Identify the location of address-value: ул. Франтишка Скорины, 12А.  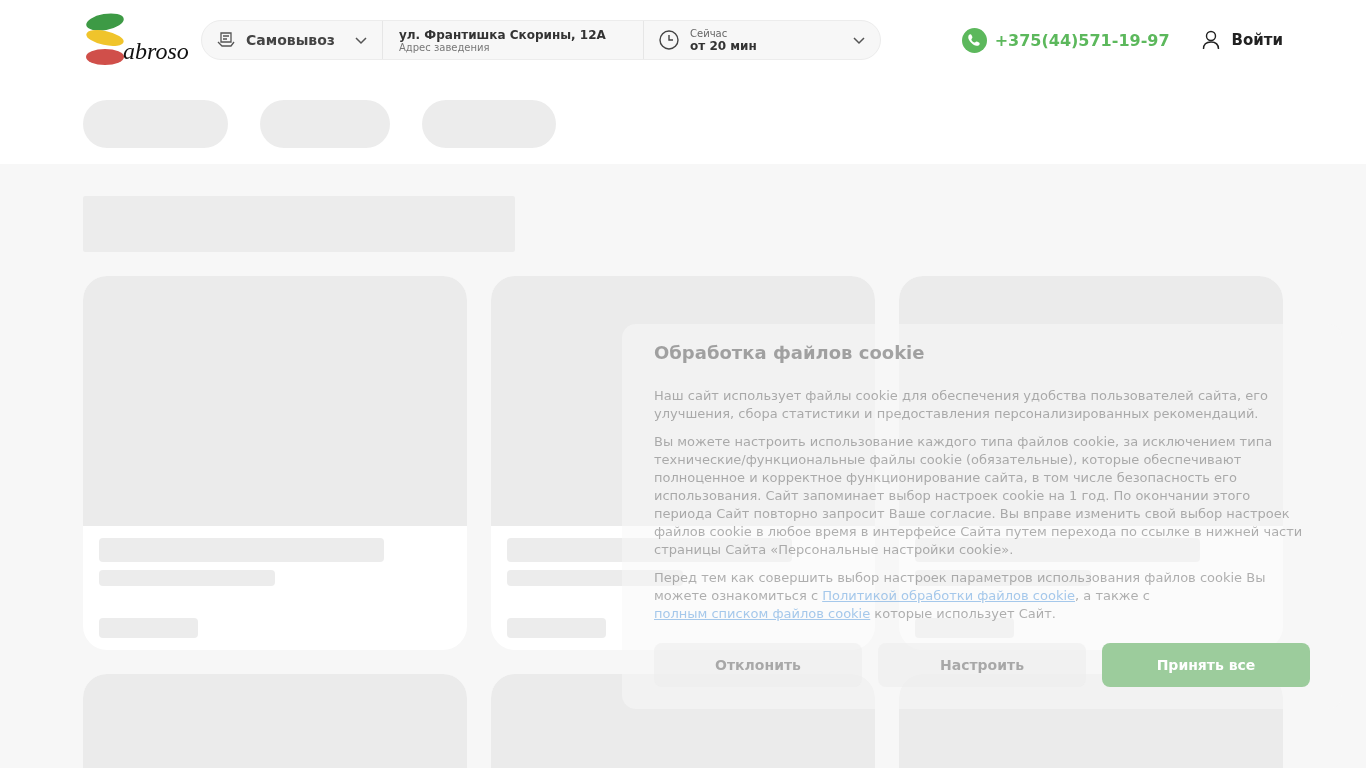
(502, 34).